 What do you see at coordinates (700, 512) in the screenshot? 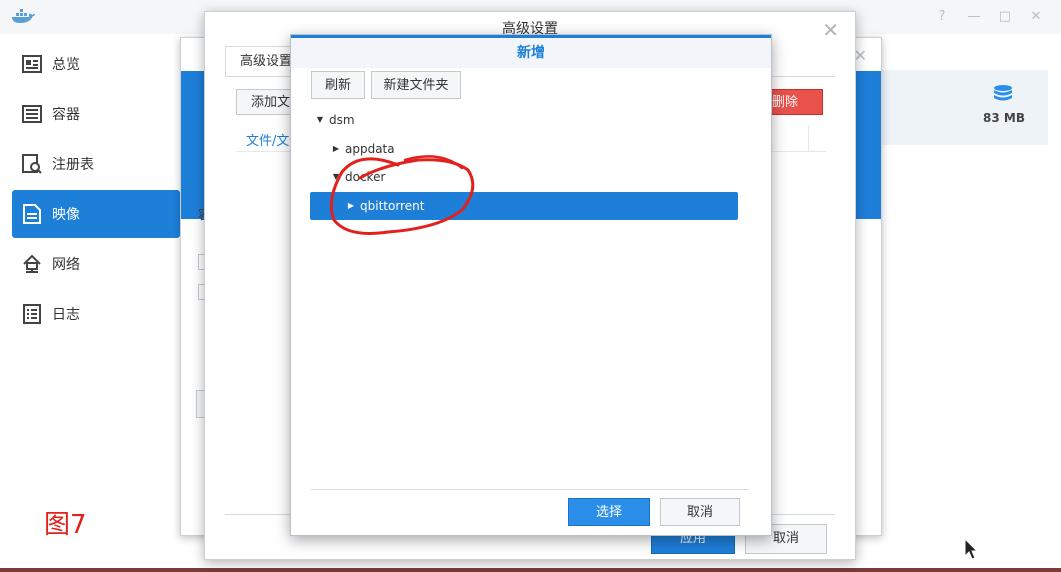
I see `cancel-button: 取消` at bounding box center [700, 512].